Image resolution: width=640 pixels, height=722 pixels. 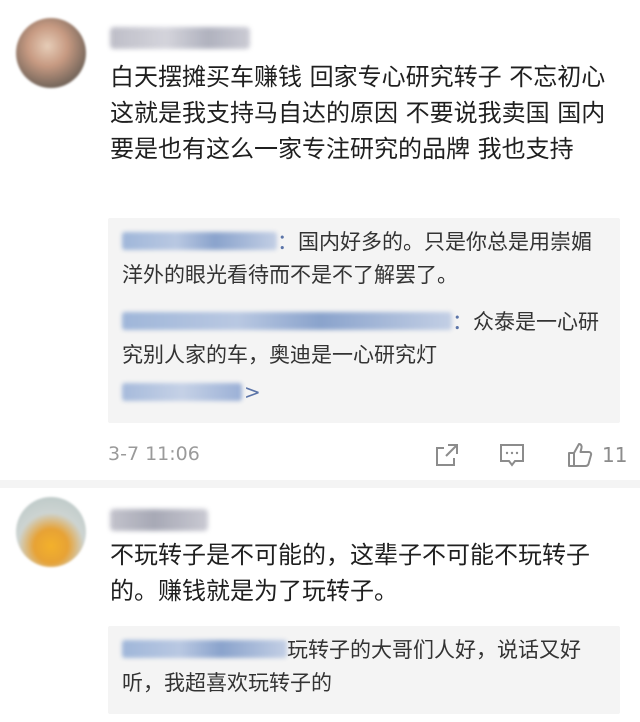 I want to click on more-replies-label-blurred, so click(x=182, y=392).